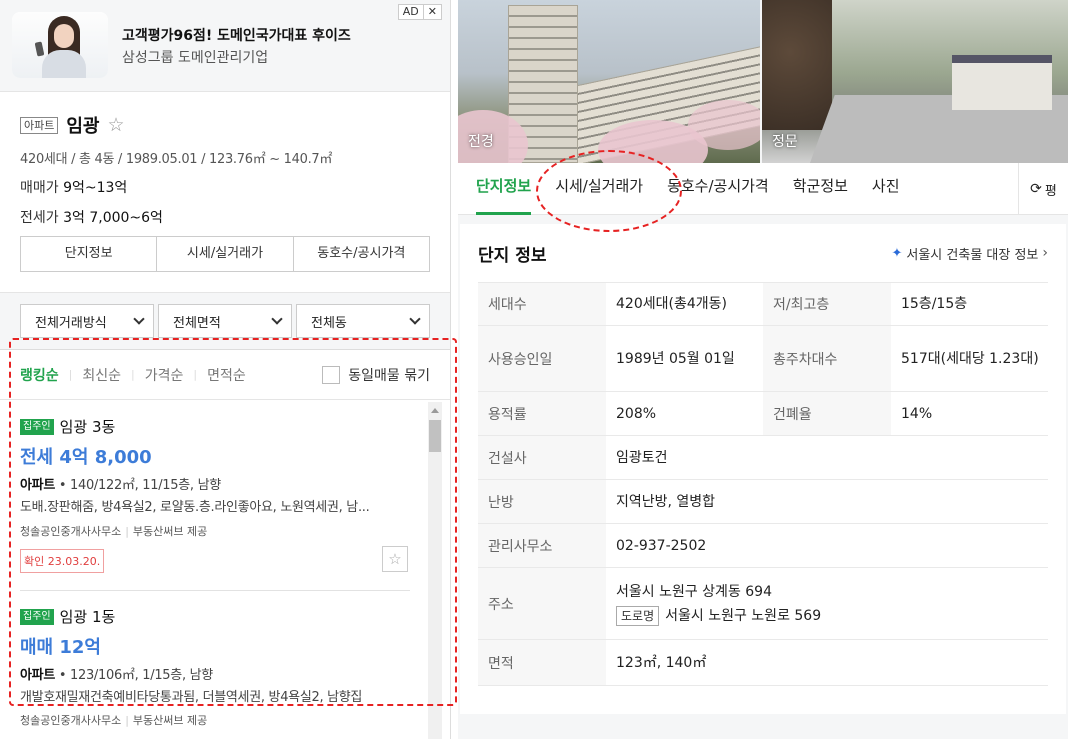  Describe the element at coordinates (133, 675) in the screenshot. I see `listing-spec-text: • 123/106㎡, 1/15층, 남향` at that location.